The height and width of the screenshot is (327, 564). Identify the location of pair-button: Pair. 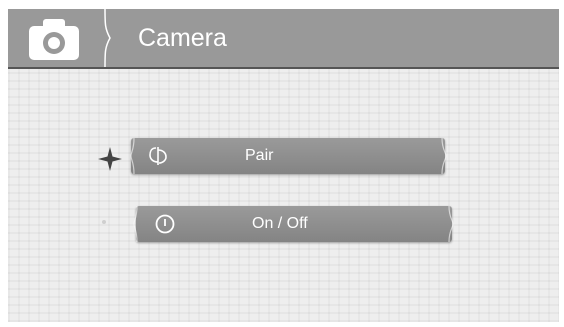
(288, 156).